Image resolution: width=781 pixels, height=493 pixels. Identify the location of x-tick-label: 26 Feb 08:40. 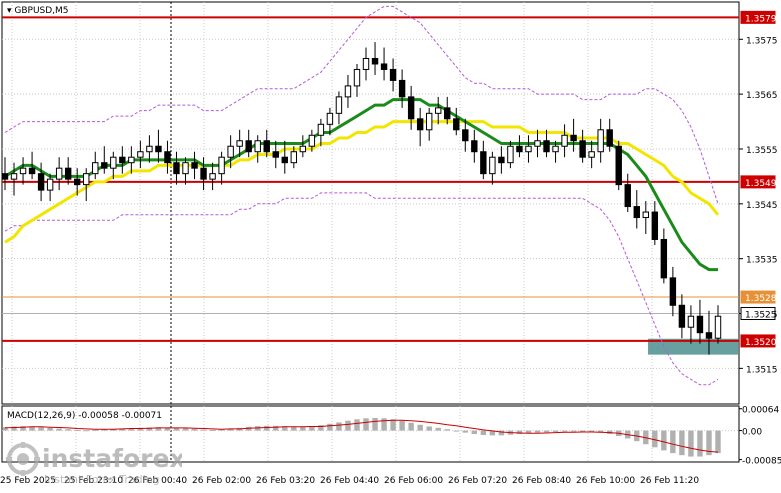
(541, 481).